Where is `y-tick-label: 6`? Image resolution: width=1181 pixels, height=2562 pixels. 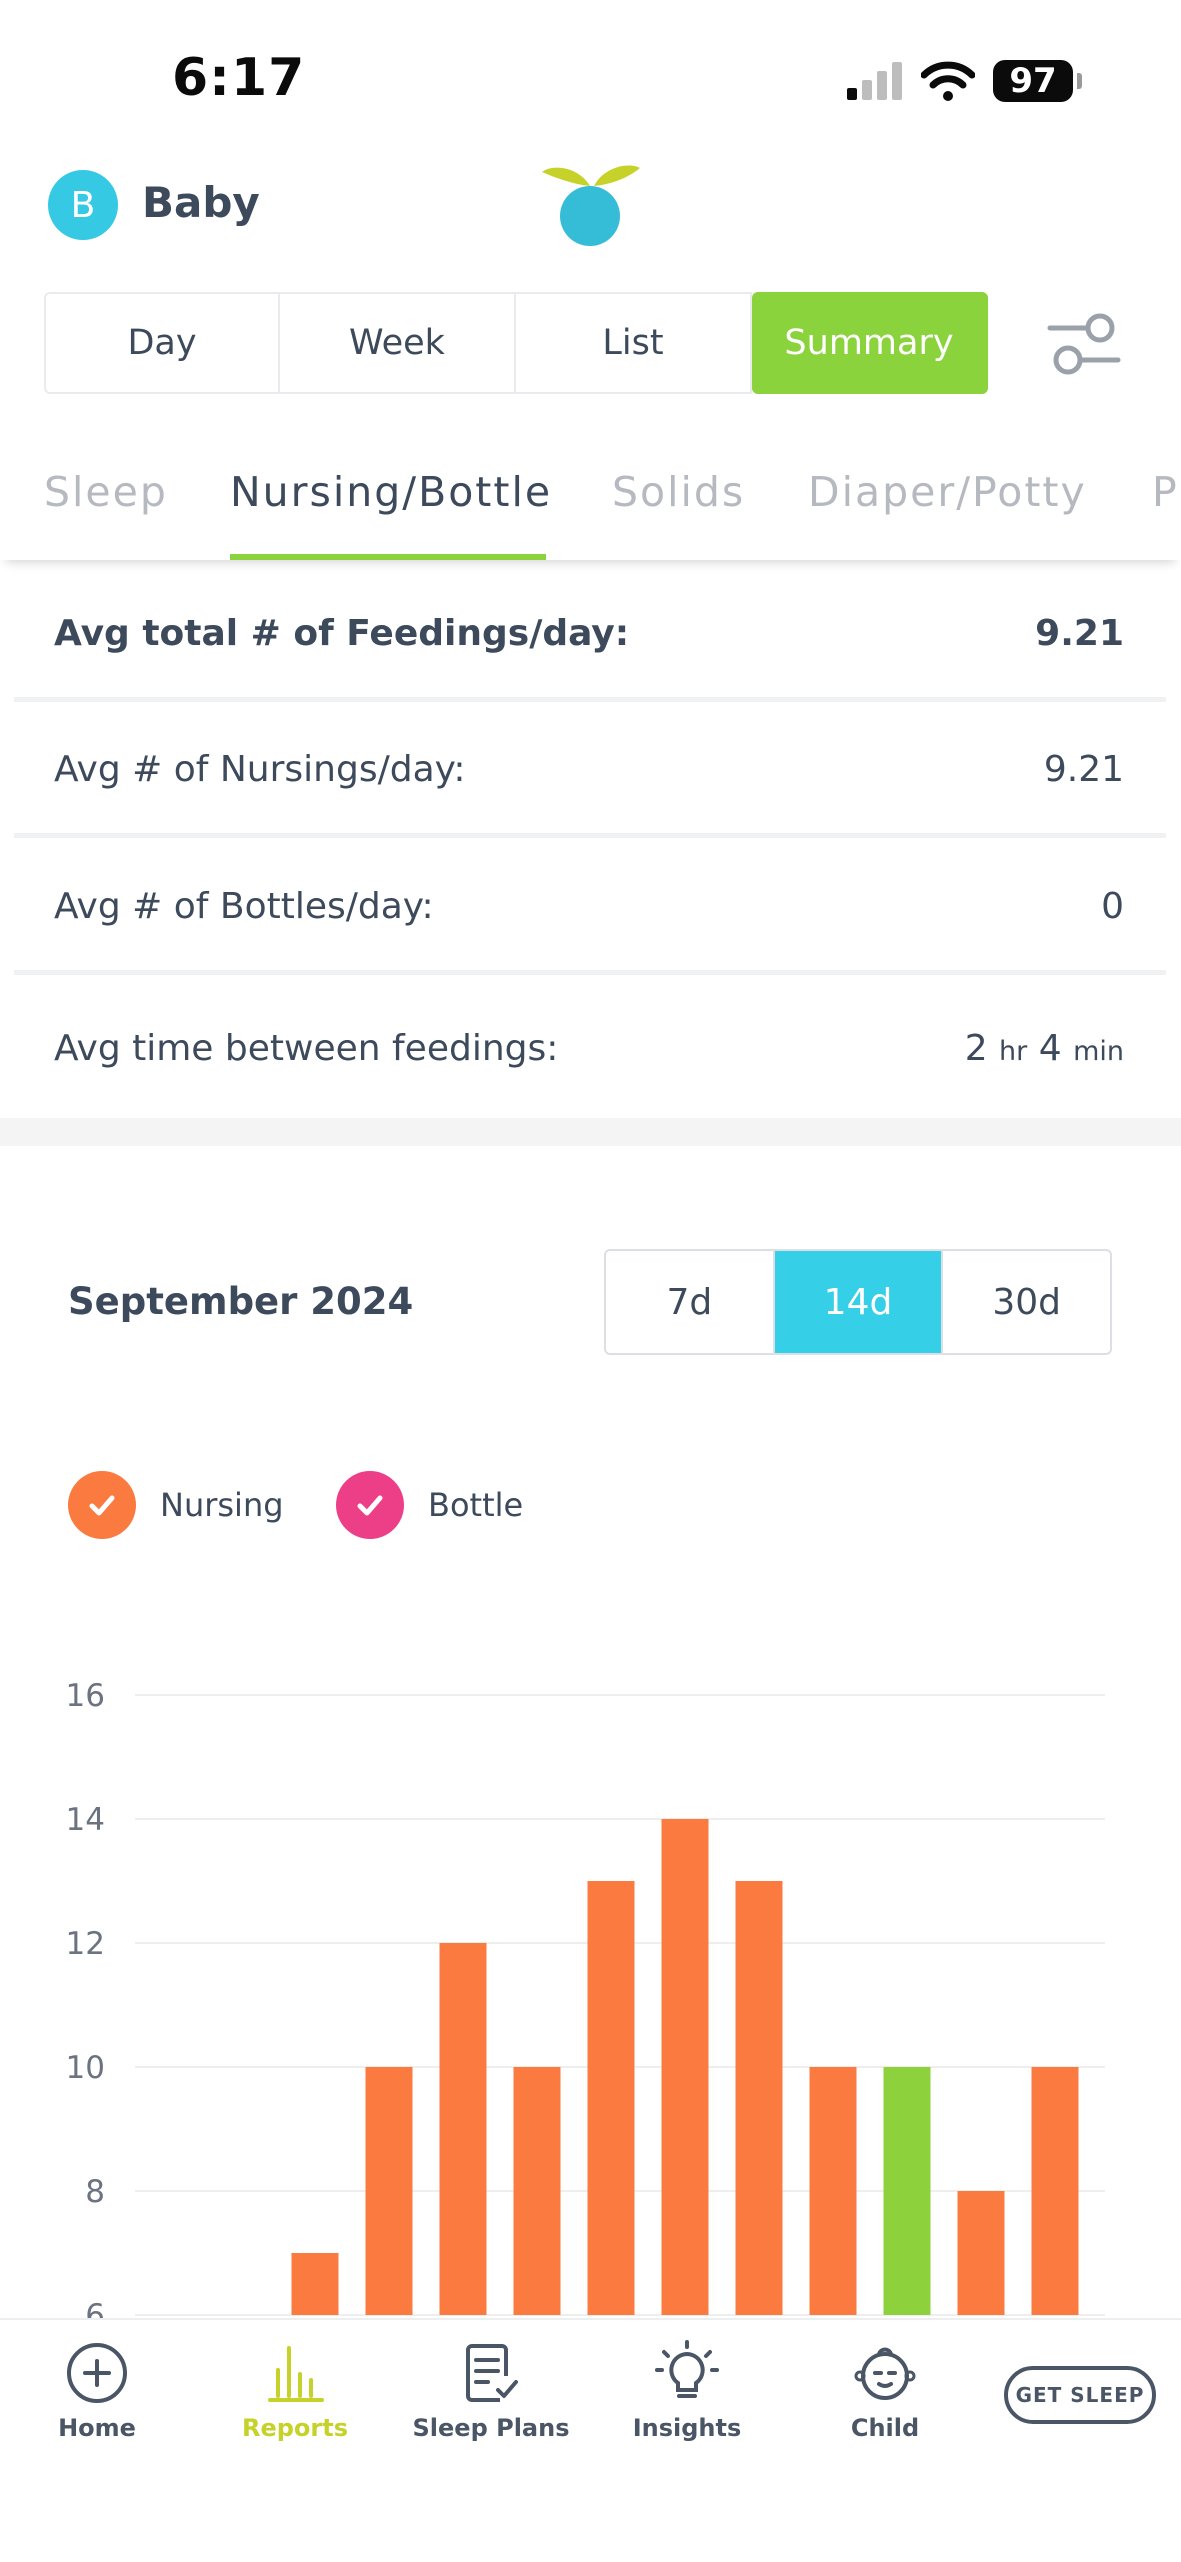 y-tick-label: 6 is located at coordinates (95, 2309).